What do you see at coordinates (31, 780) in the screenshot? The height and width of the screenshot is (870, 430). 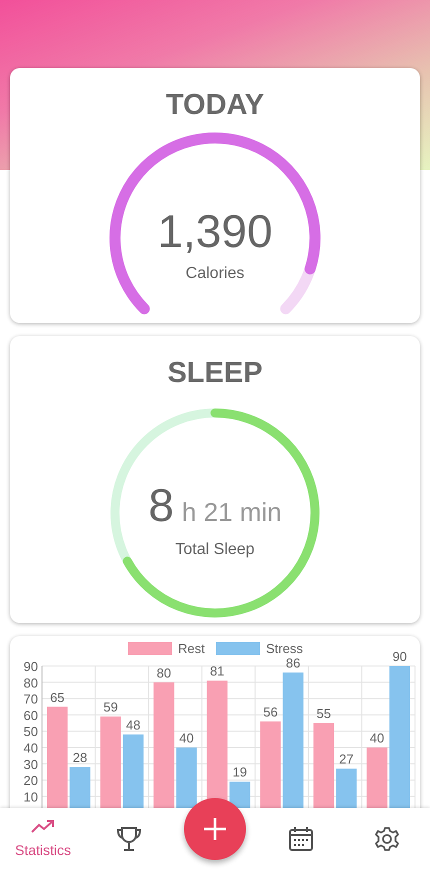 I see `y-tick-label: 20` at bounding box center [31, 780].